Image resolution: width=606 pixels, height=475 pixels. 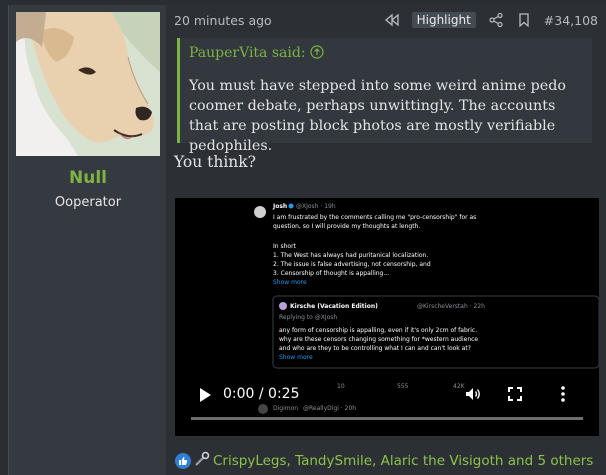 What do you see at coordinates (317, 53) in the screenshot?
I see `arrow-up-circle-icon` at bounding box center [317, 53].